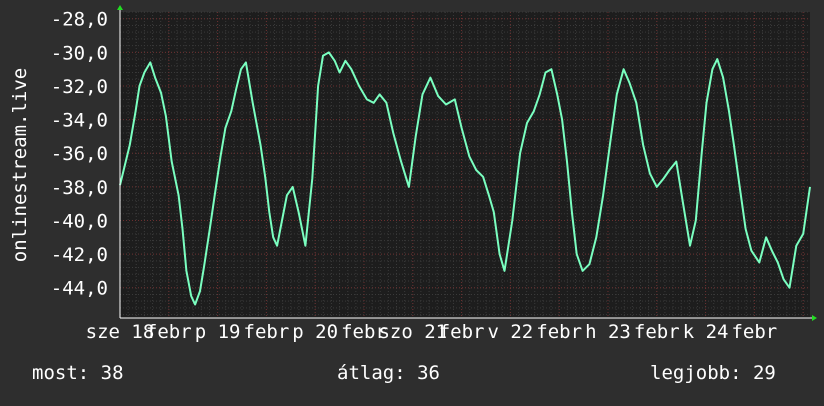 This screenshot has height=406, width=824. Describe the element at coordinates (79, 221) in the screenshot. I see `y-tick-label: -40,0` at that location.